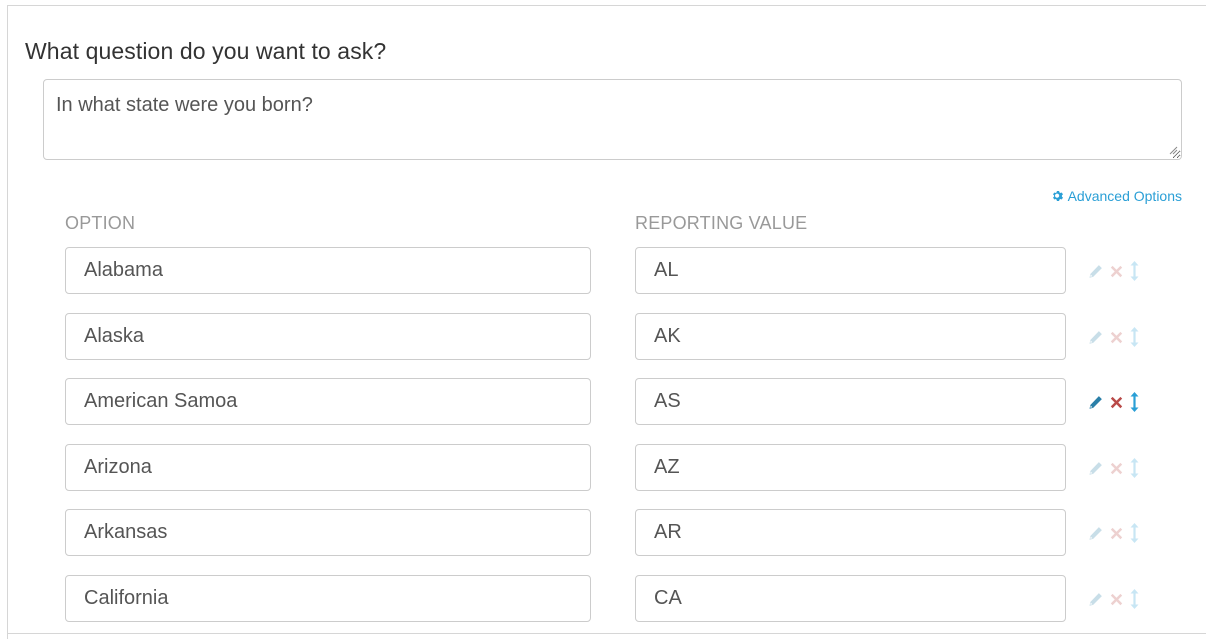 The image size is (1206, 639). I want to click on question-label: What question do you want to ask?, so click(206, 51).